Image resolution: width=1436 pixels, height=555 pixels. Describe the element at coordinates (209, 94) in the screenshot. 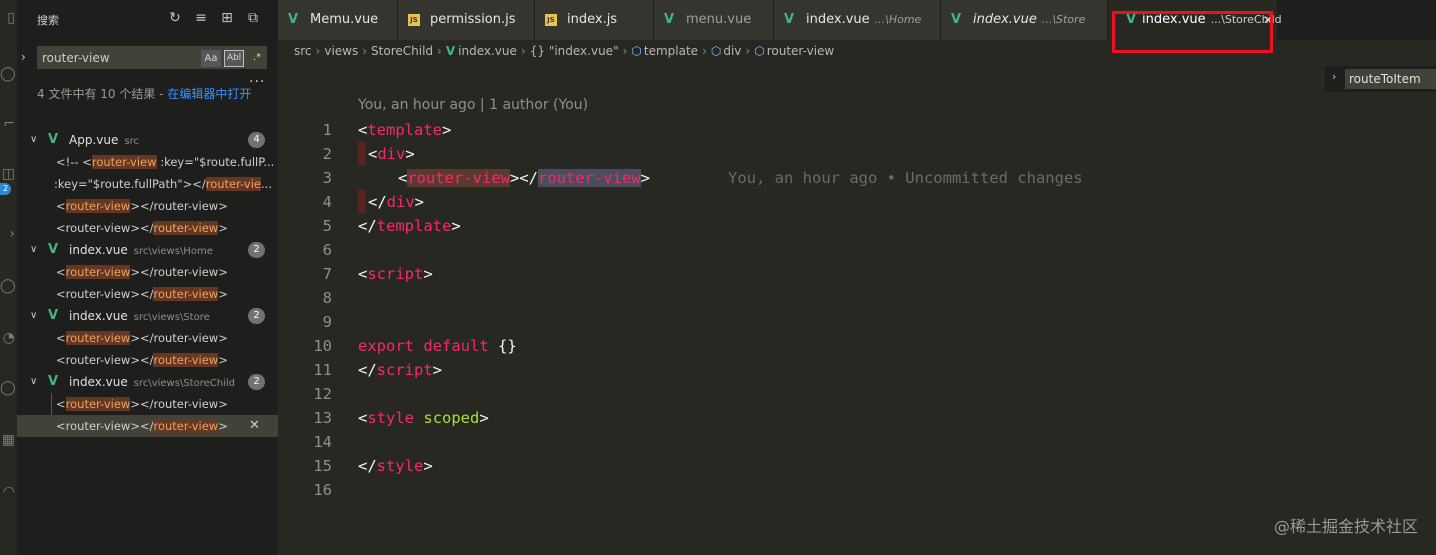

I see `open-in-editor-link: 在编辑器中打开` at that location.